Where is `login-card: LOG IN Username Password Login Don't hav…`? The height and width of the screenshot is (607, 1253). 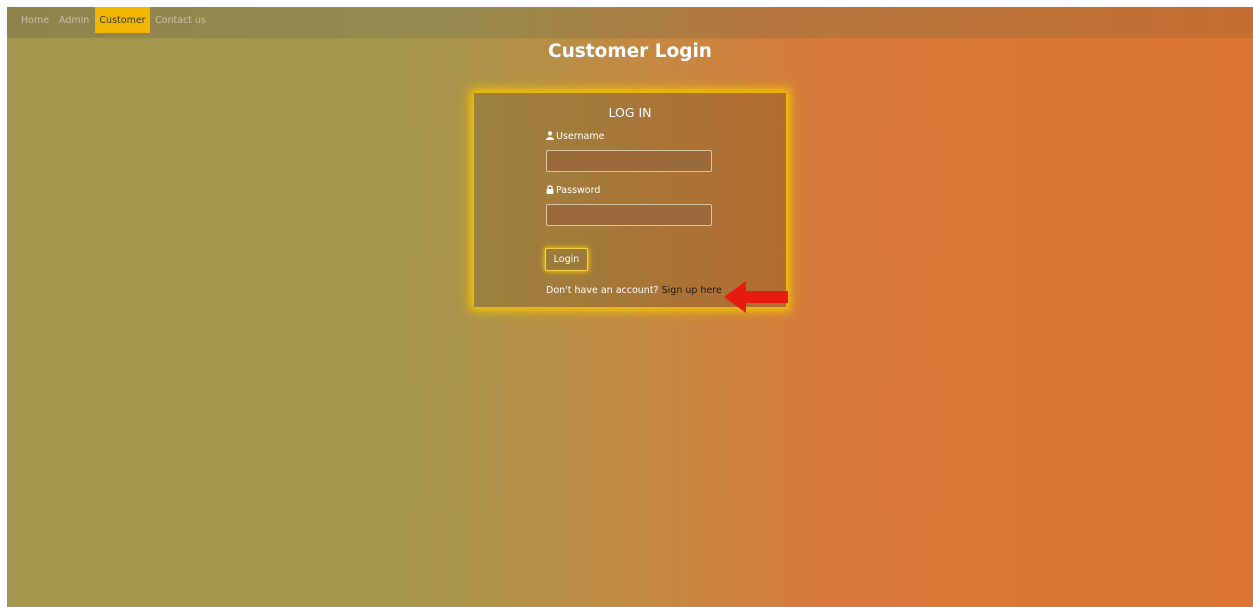 login-card: LOG IN Username Password Login Don't hav… is located at coordinates (630, 200).